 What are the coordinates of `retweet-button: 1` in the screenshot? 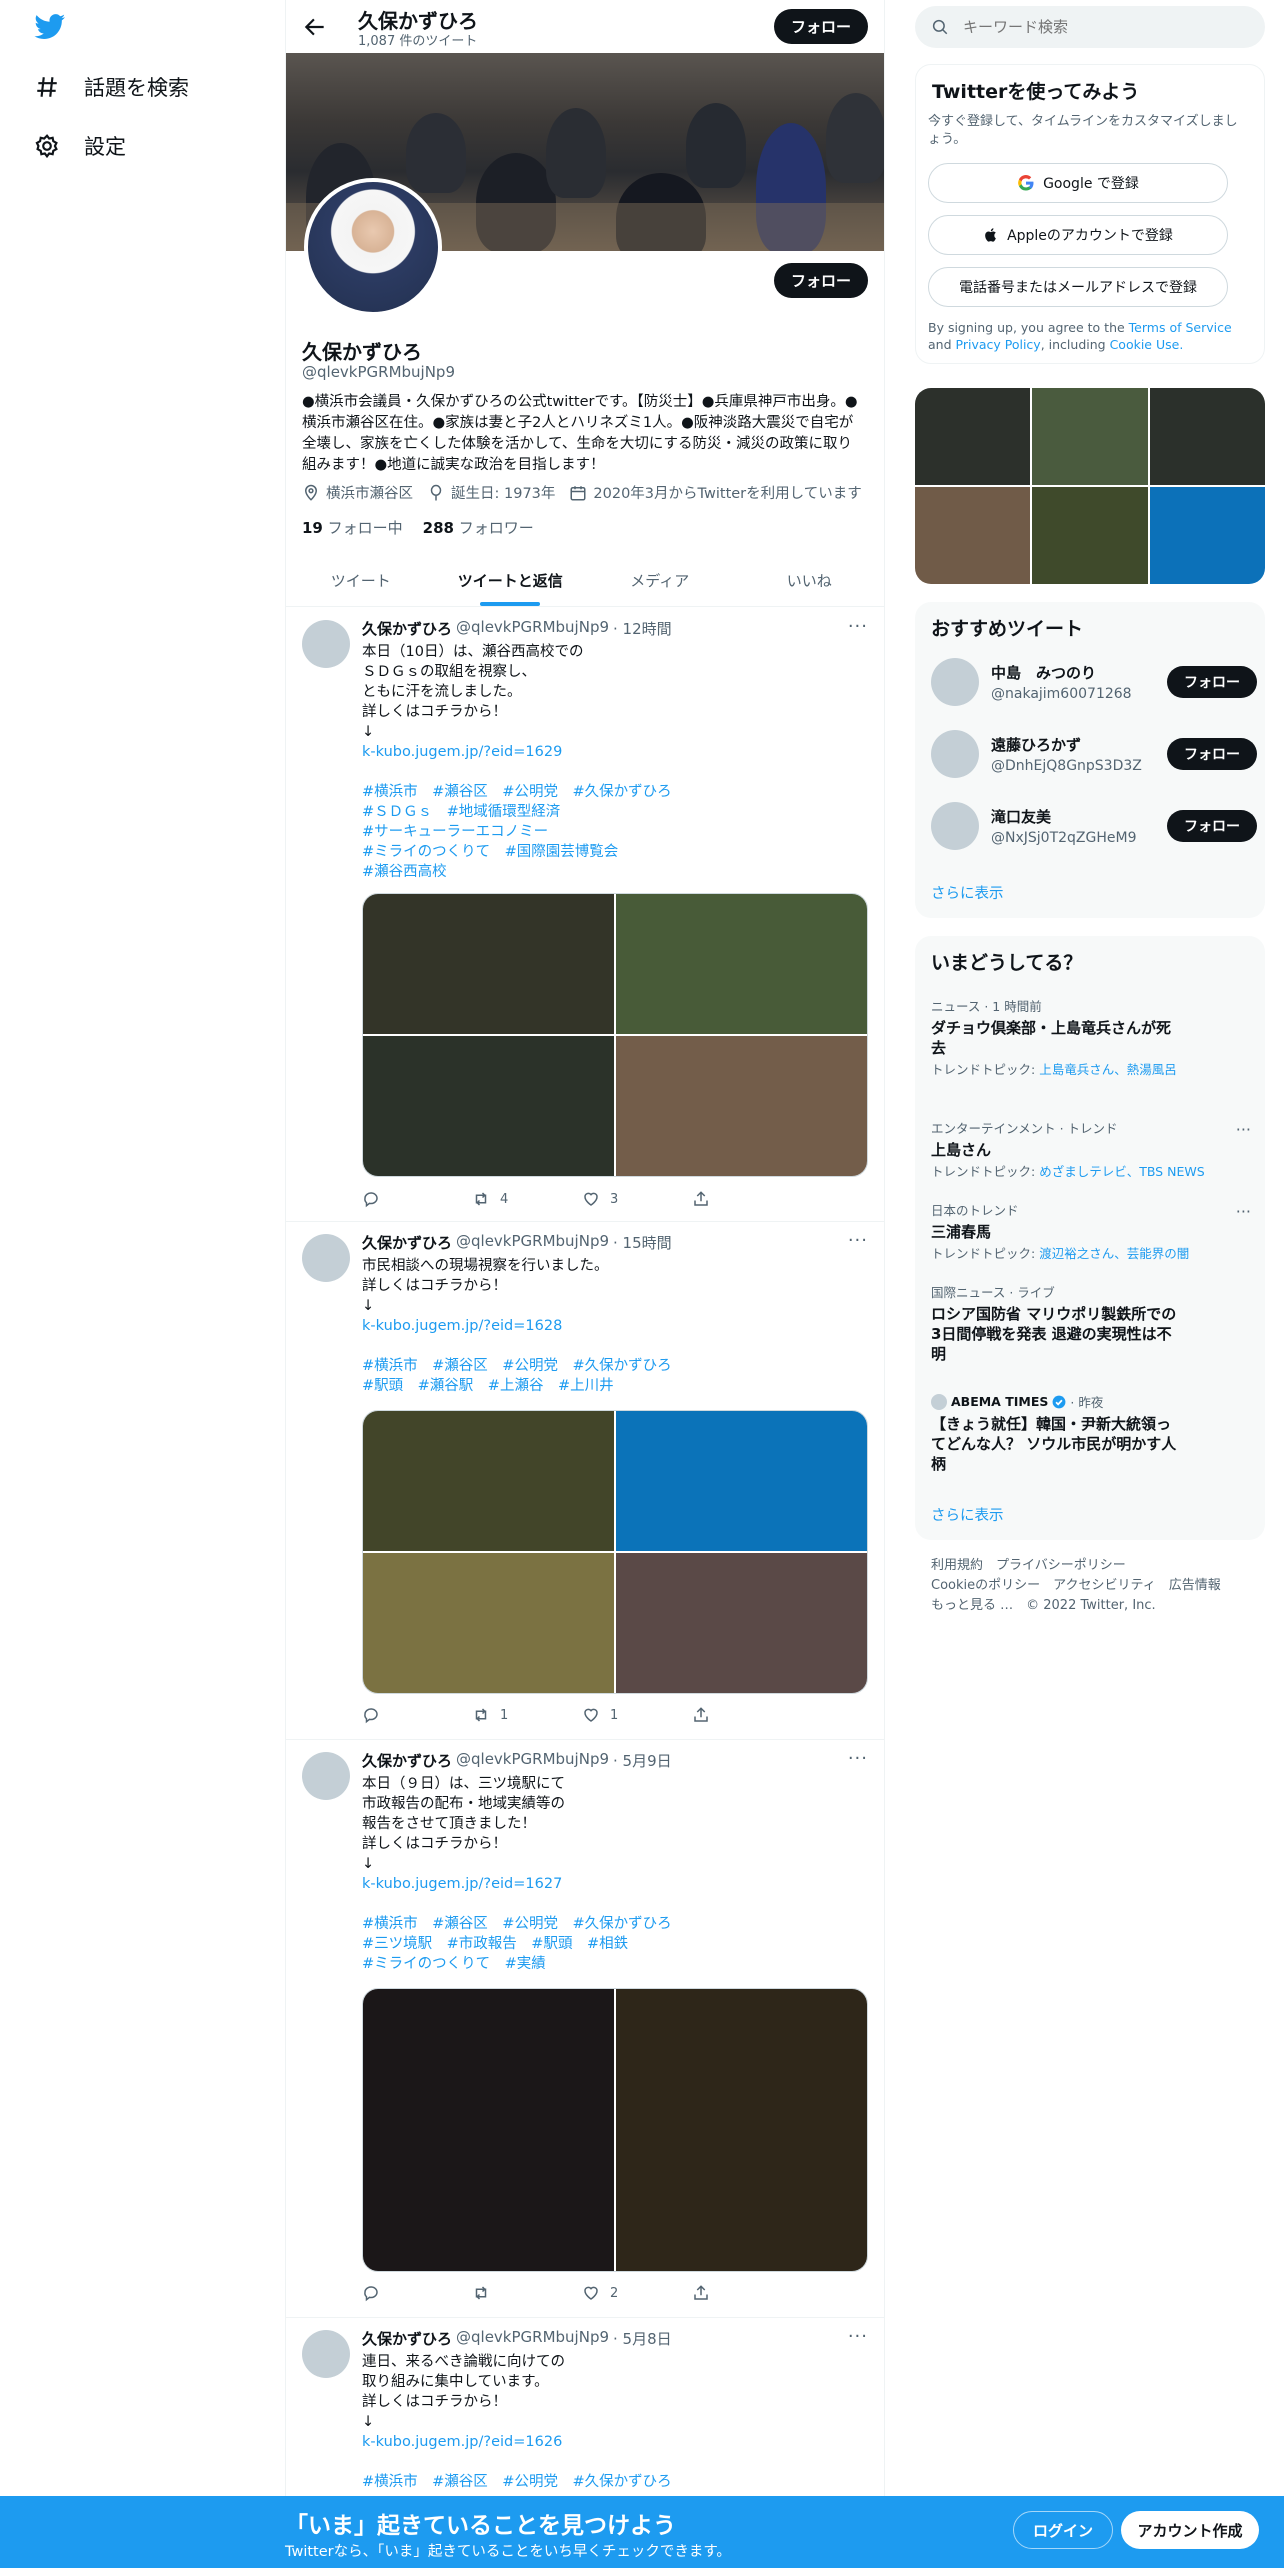 It's located at (527, 1715).